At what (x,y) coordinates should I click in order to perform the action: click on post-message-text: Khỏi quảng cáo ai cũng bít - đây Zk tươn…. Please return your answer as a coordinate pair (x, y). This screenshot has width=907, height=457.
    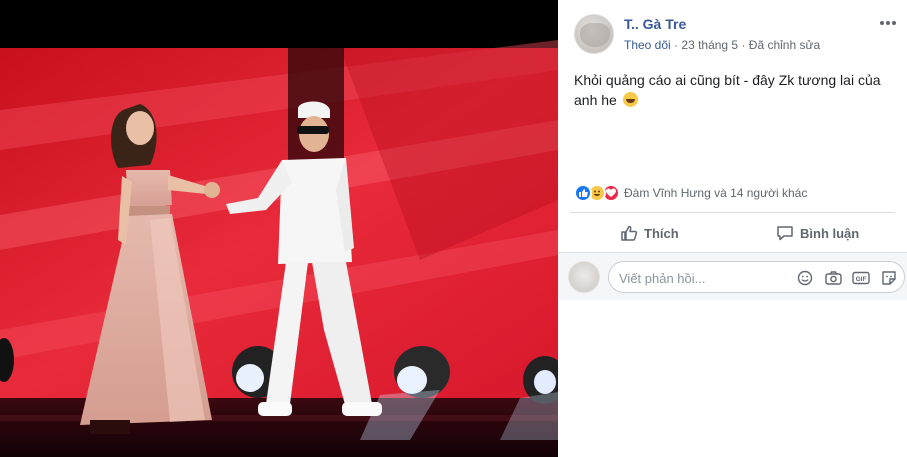
    Looking at the image, I should click on (727, 90).